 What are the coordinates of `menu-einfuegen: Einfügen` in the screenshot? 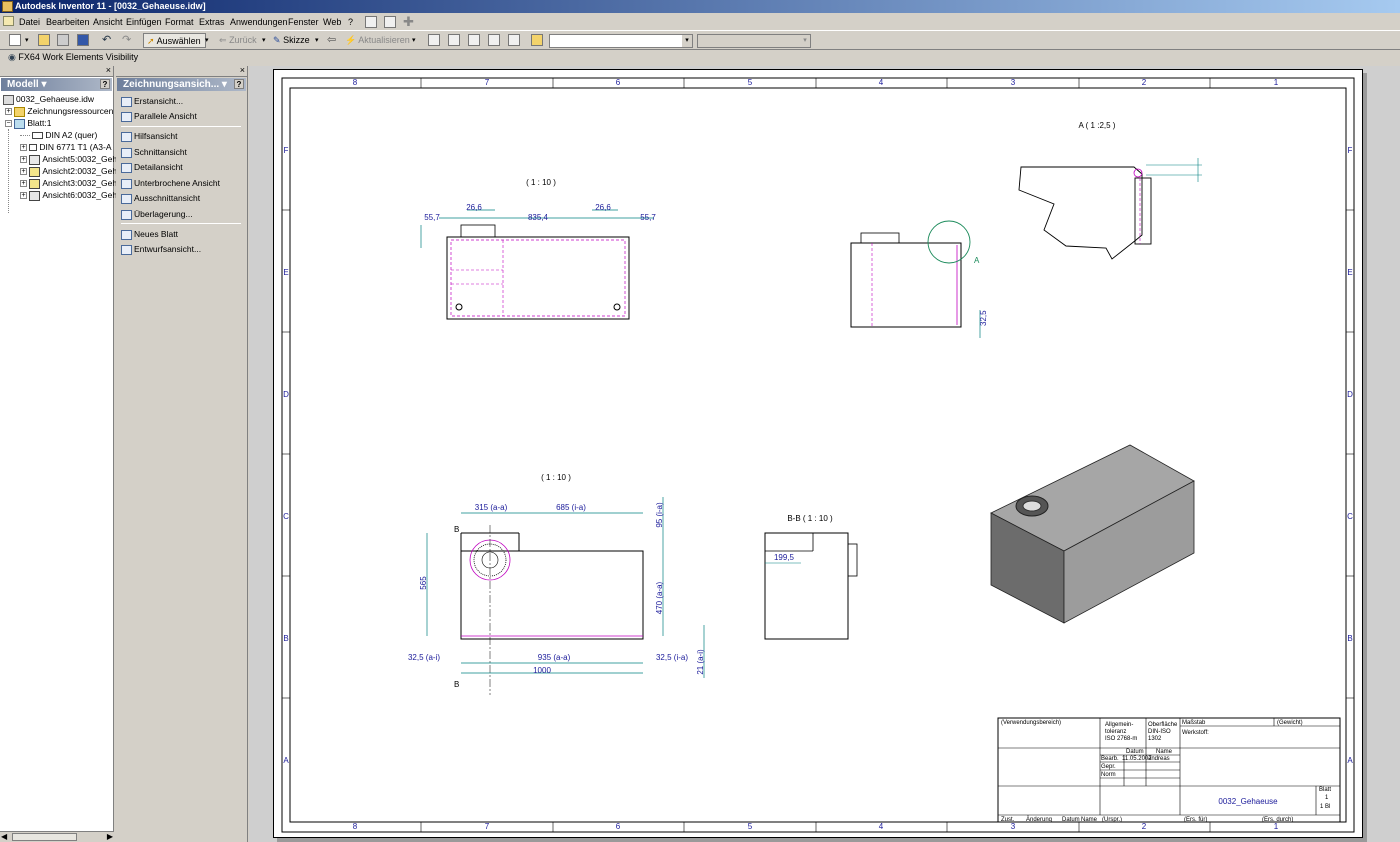 It's located at (144, 22).